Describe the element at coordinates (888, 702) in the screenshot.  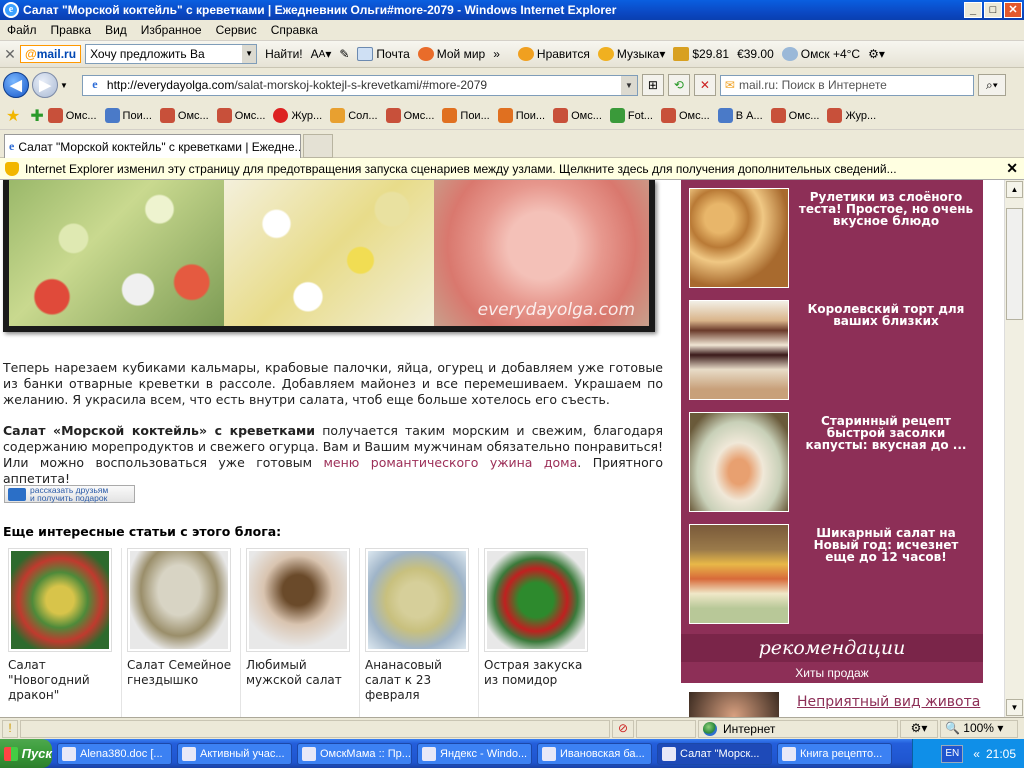
I see `recommended-link: Неприятный вид живота` at that location.